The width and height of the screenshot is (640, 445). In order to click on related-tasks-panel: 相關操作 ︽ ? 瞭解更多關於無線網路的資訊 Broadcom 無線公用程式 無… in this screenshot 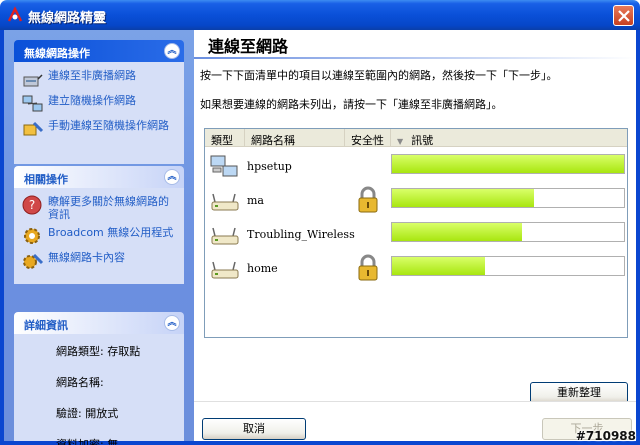, I will do `click(99, 225)`.